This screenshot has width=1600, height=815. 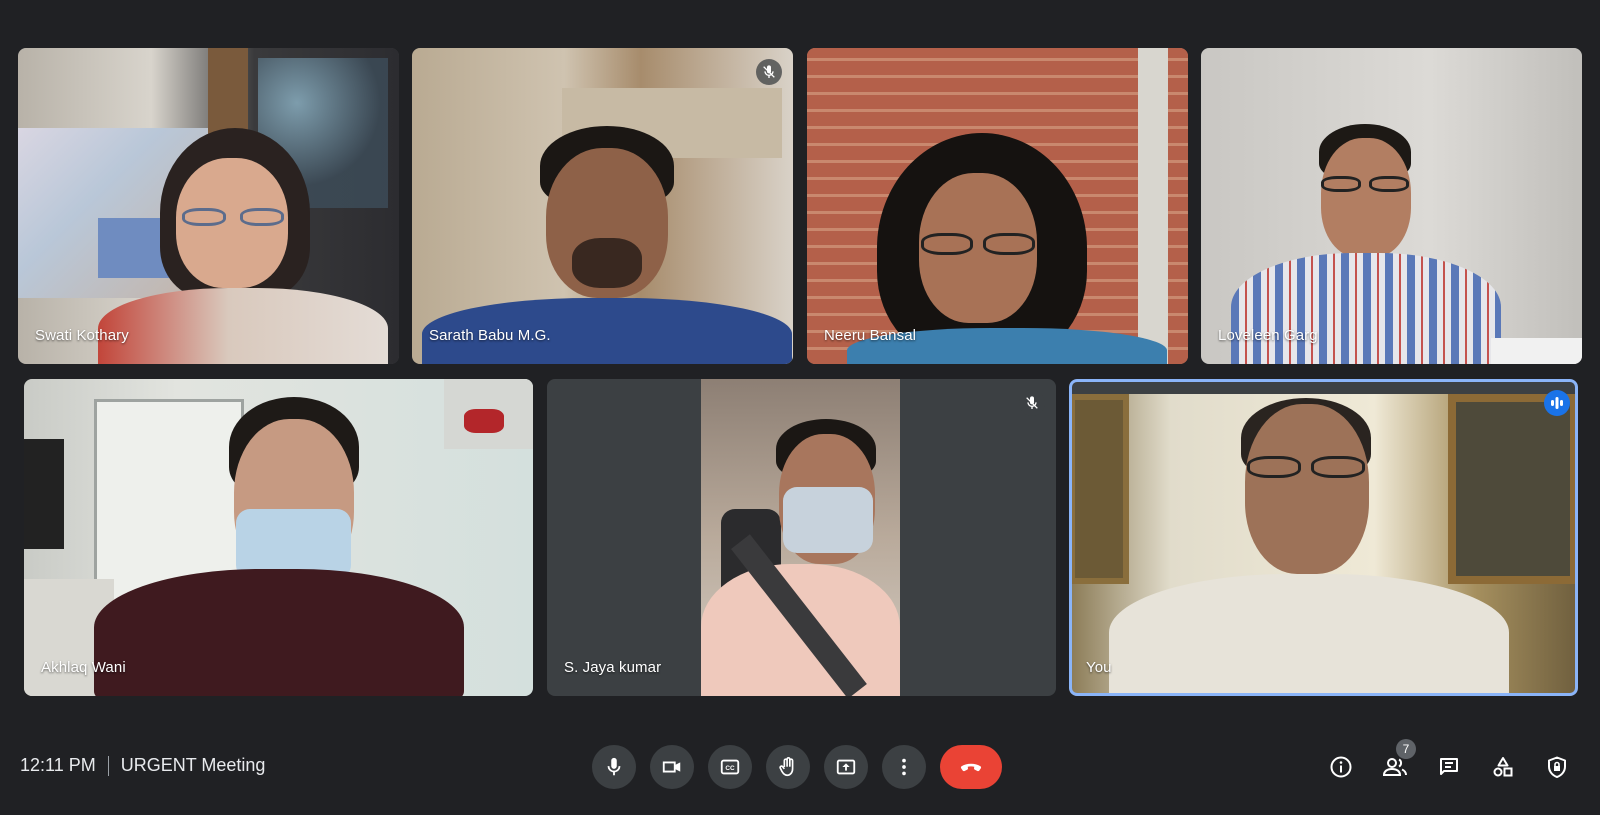 I want to click on participants-button: 7, so click(x=1395, y=764).